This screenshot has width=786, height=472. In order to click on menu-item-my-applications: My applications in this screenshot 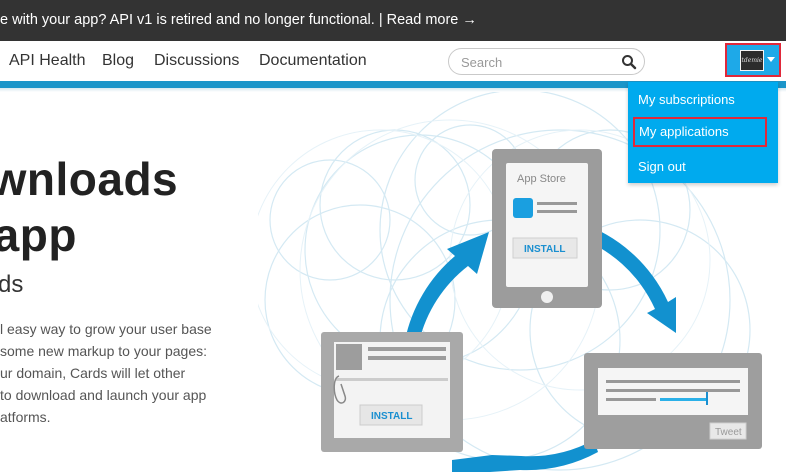, I will do `click(700, 132)`.